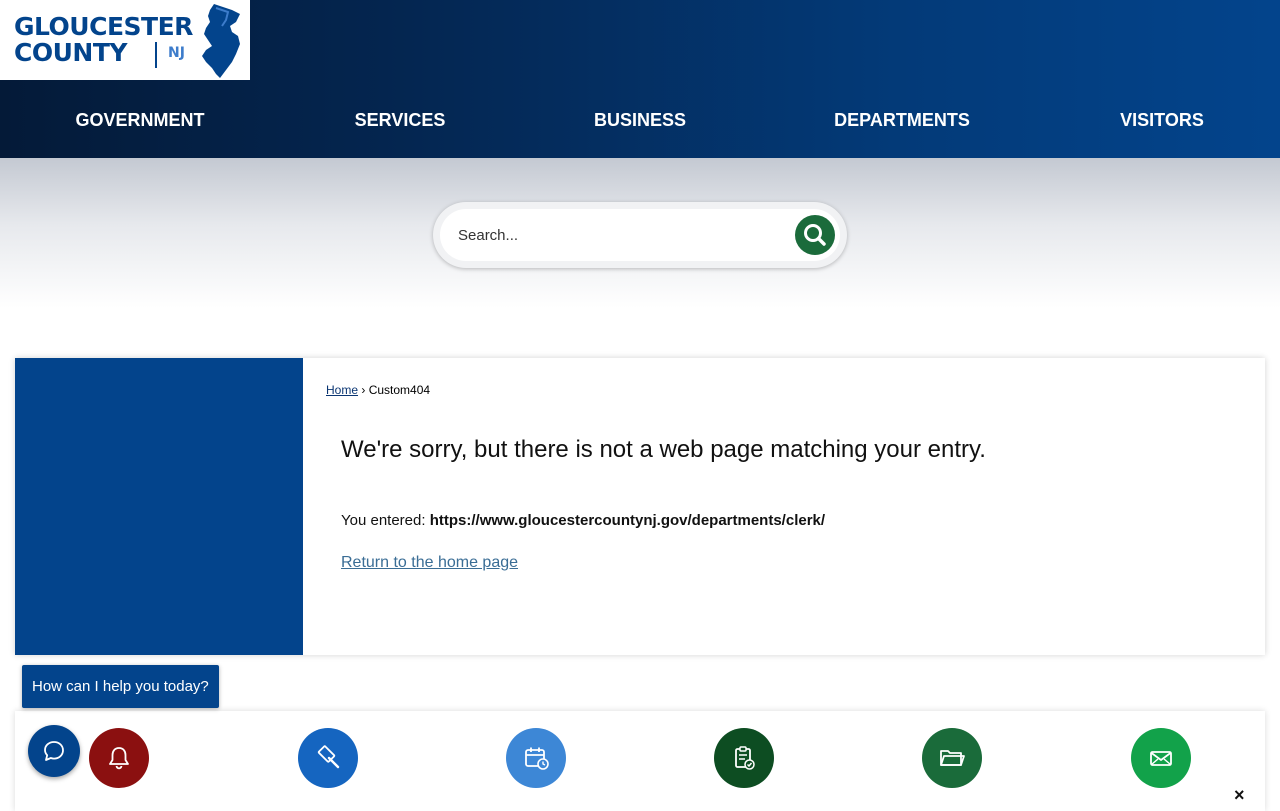  Describe the element at coordinates (159, 506) in the screenshot. I see `side-panel` at that location.